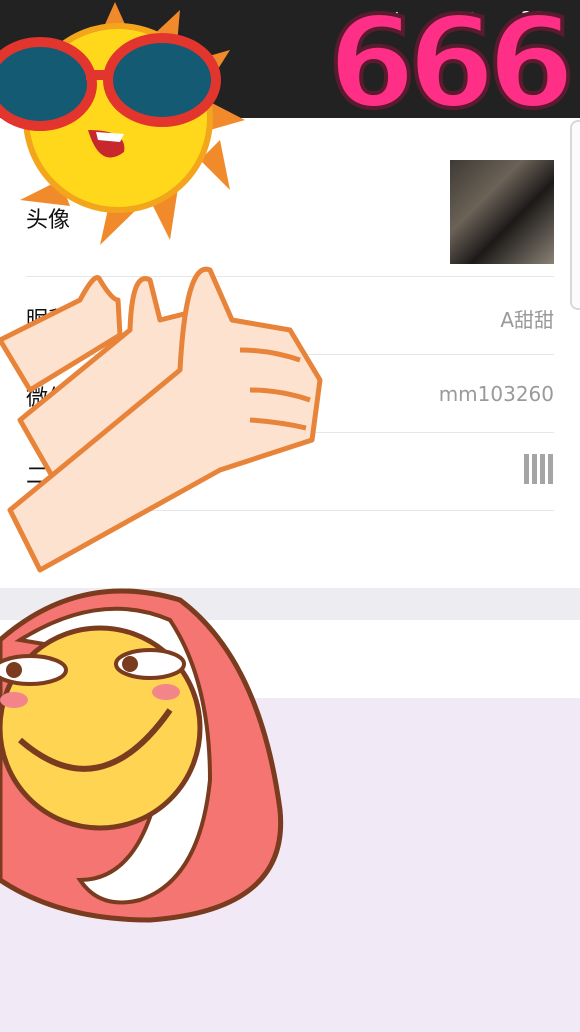  I want to click on qr-code-icon, so click(539, 469).